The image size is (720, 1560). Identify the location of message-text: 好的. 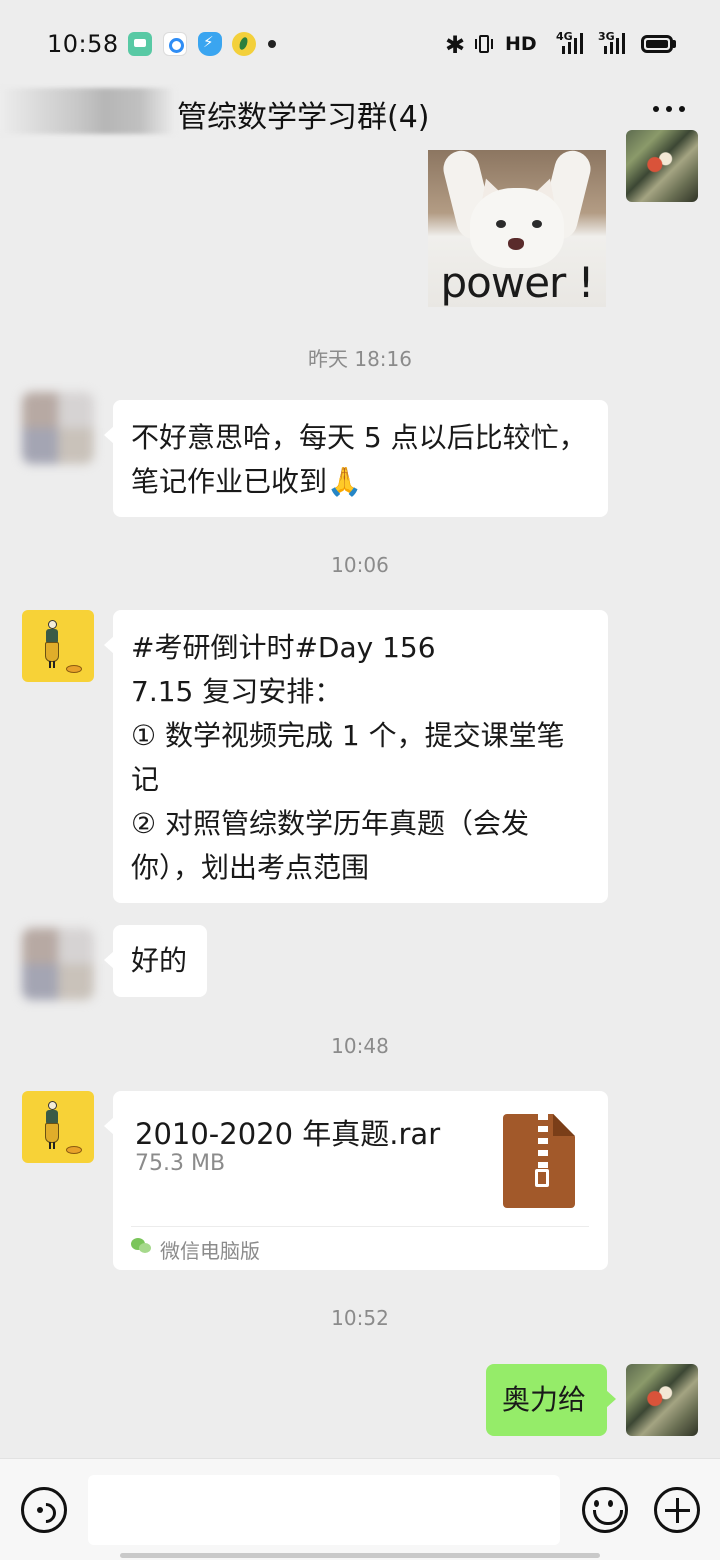
(159, 960).